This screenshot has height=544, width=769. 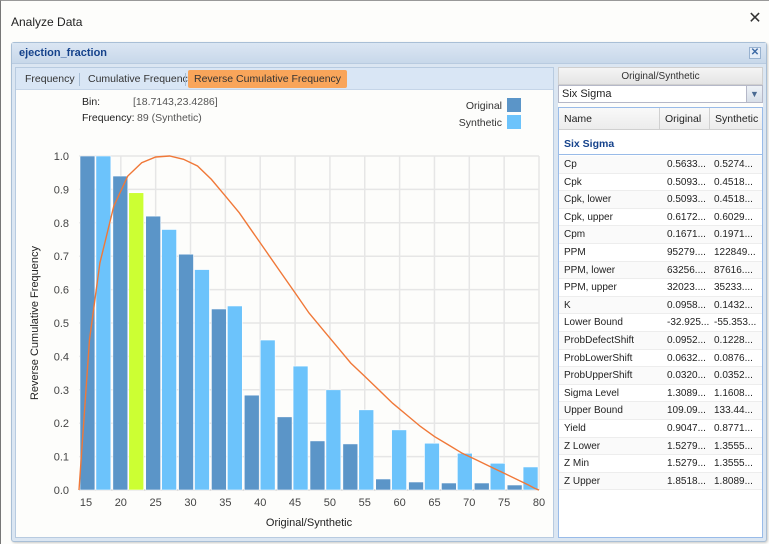 I want to click on group-row: Six Sigma, so click(x=660, y=142).